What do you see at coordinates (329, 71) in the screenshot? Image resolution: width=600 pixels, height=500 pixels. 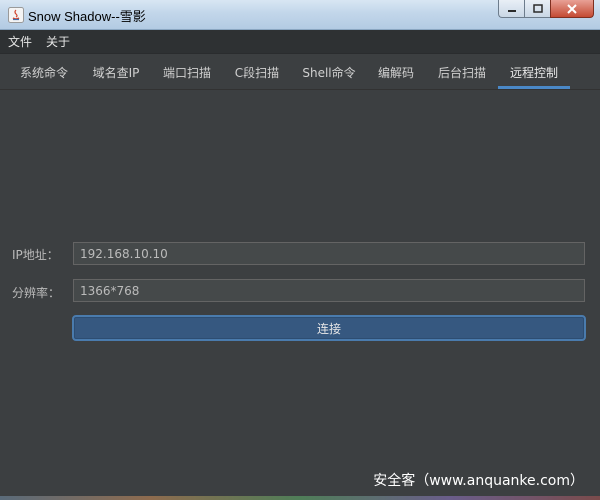 I see `tab-shell-command: Shell命令` at bounding box center [329, 71].